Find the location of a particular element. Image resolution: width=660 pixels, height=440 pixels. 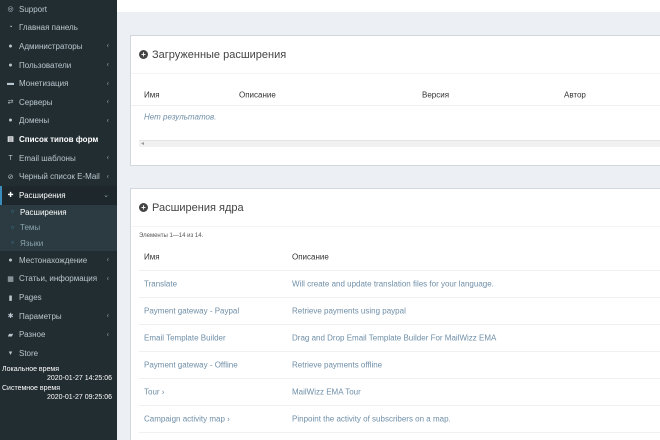

sidebar-subitem-languages: ○ Языки is located at coordinates (58, 244).